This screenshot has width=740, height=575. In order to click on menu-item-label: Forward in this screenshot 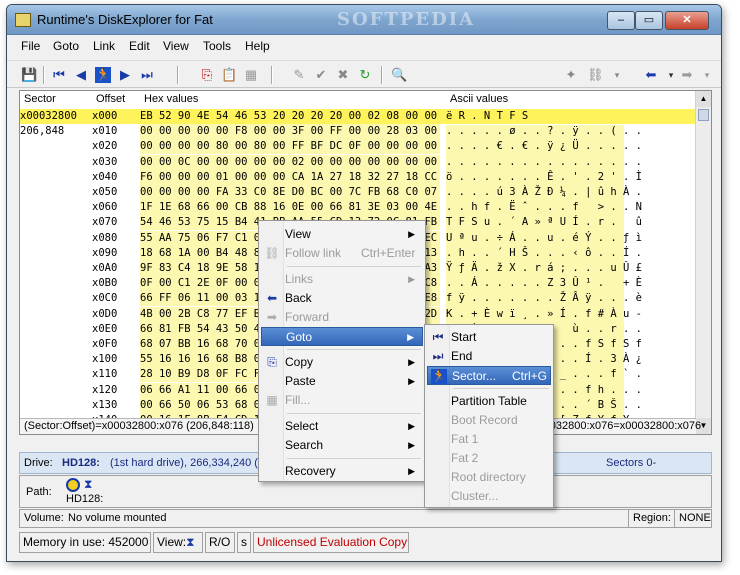, I will do `click(307, 317)`.